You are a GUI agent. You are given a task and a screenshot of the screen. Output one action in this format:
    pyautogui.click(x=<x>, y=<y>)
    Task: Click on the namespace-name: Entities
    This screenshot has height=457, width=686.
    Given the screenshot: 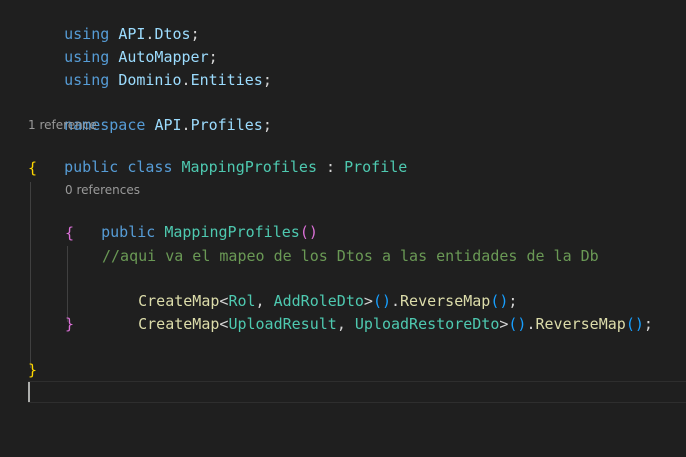 What is the action you would take?
    pyautogui.click(x=226, y=80)
    